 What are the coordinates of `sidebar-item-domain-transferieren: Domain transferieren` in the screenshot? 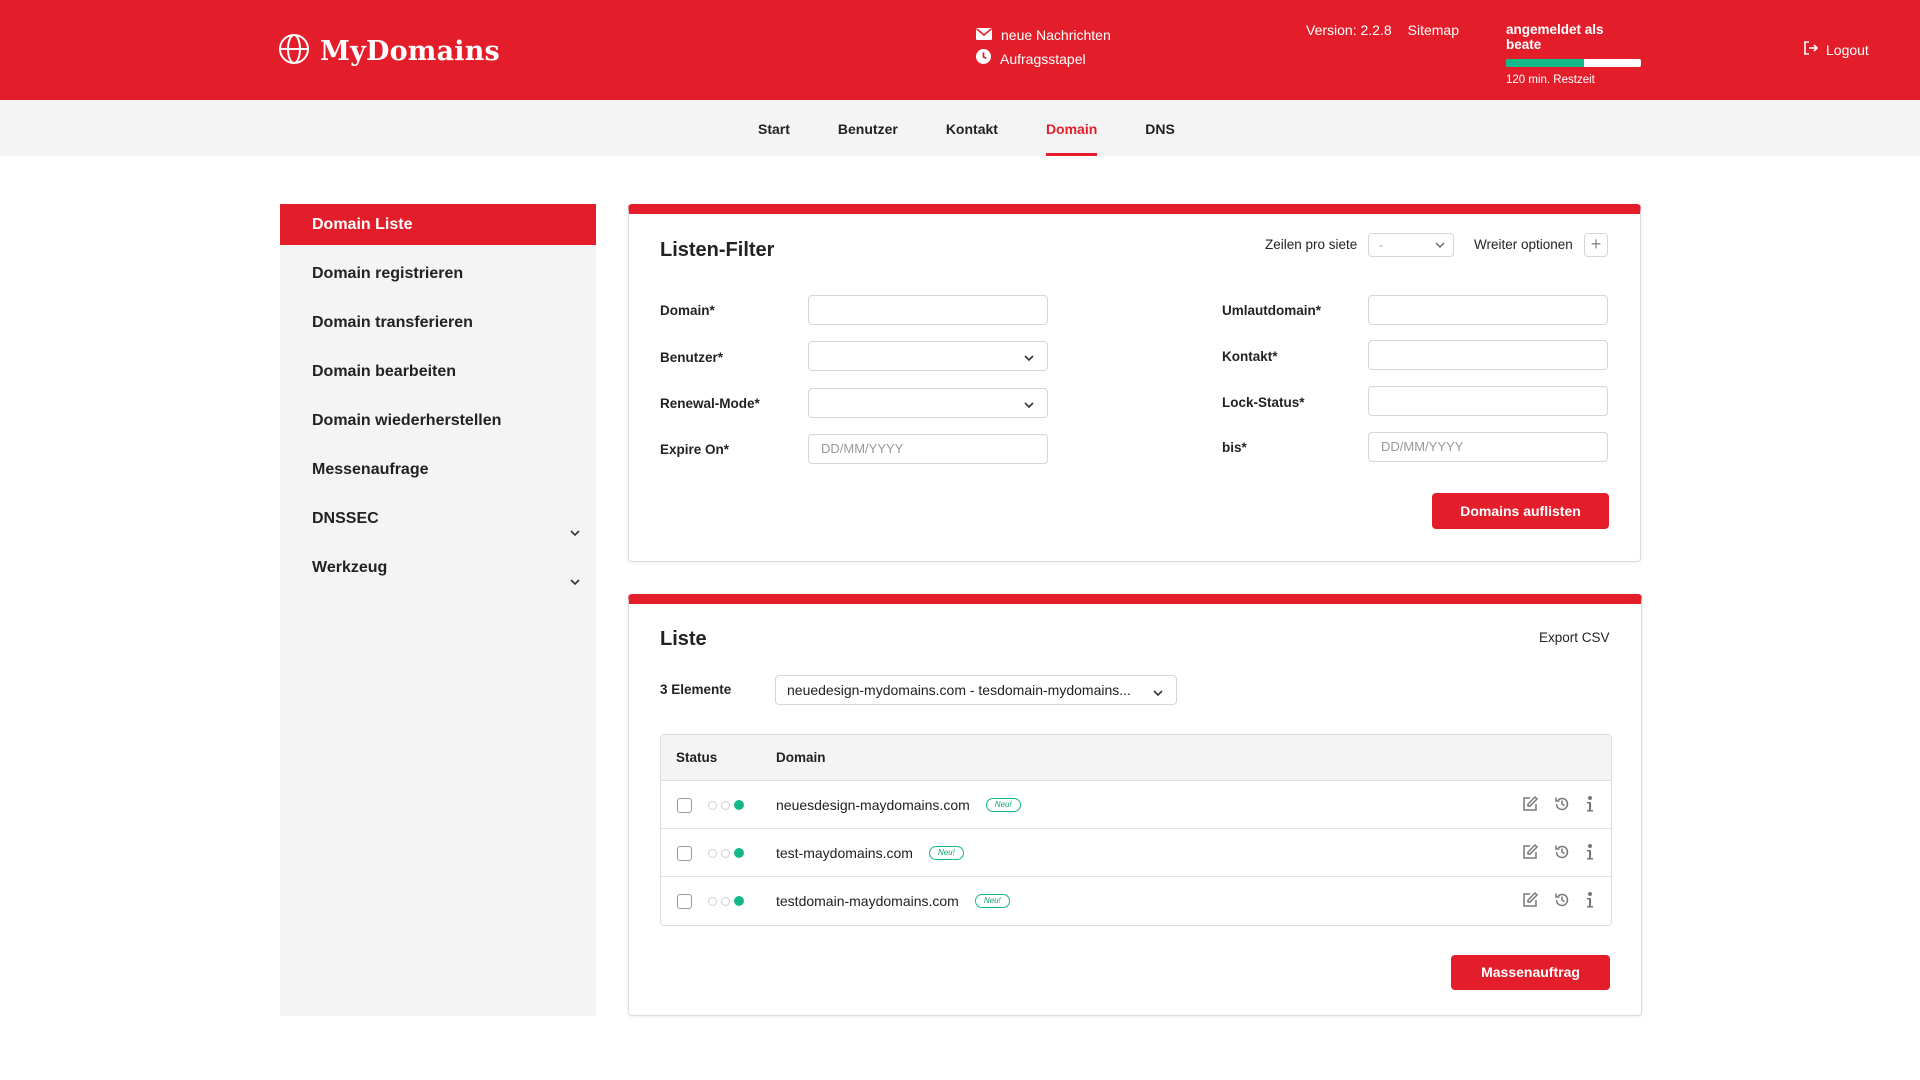 It's located at (438, 326).